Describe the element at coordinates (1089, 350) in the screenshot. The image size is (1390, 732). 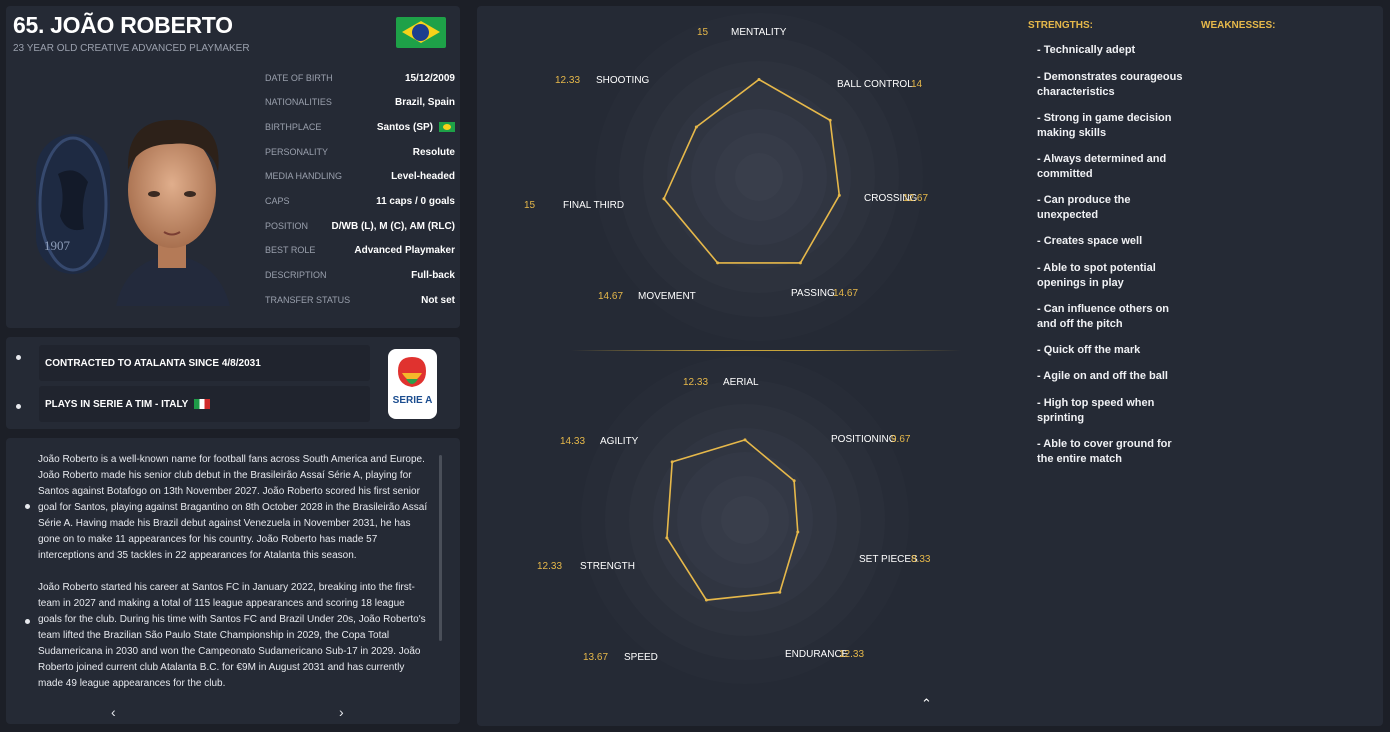
I see `strength-item: - Quick off the mark` at that location.